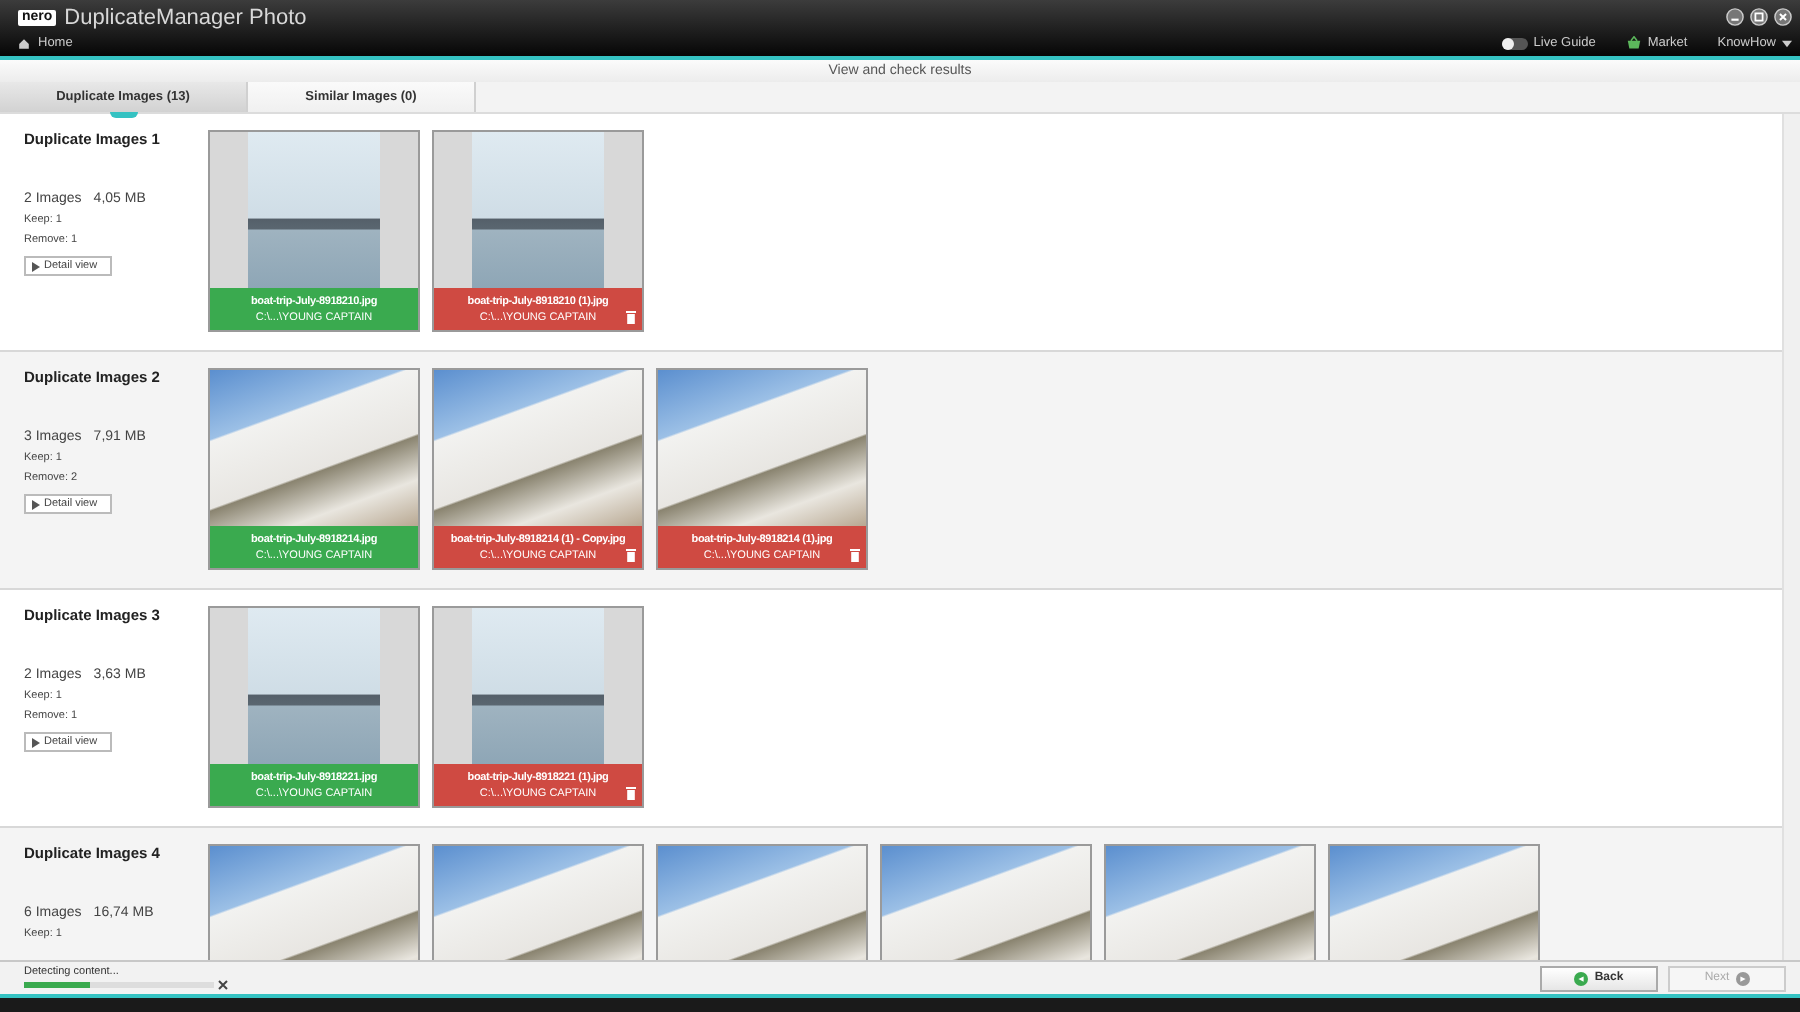 Image resolution: width=1800 pixels, height=1012 pixels. Describe the element at coordinates (24, 43) in the screenshot. I see `home-icon` at that location.